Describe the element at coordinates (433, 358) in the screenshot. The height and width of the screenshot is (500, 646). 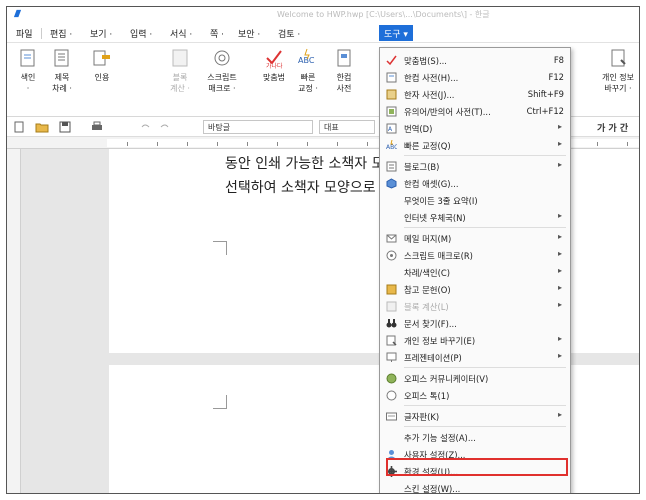
I see `menu-item-label: 프레젠테이션(P)` at that location.